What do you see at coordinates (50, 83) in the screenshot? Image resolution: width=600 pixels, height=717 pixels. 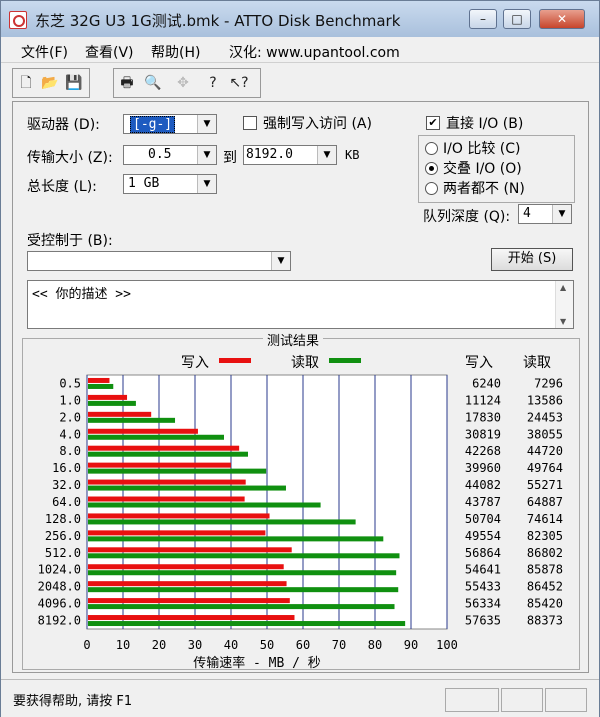 I see `open-icon: 📂` at bounding box center [50, 83].